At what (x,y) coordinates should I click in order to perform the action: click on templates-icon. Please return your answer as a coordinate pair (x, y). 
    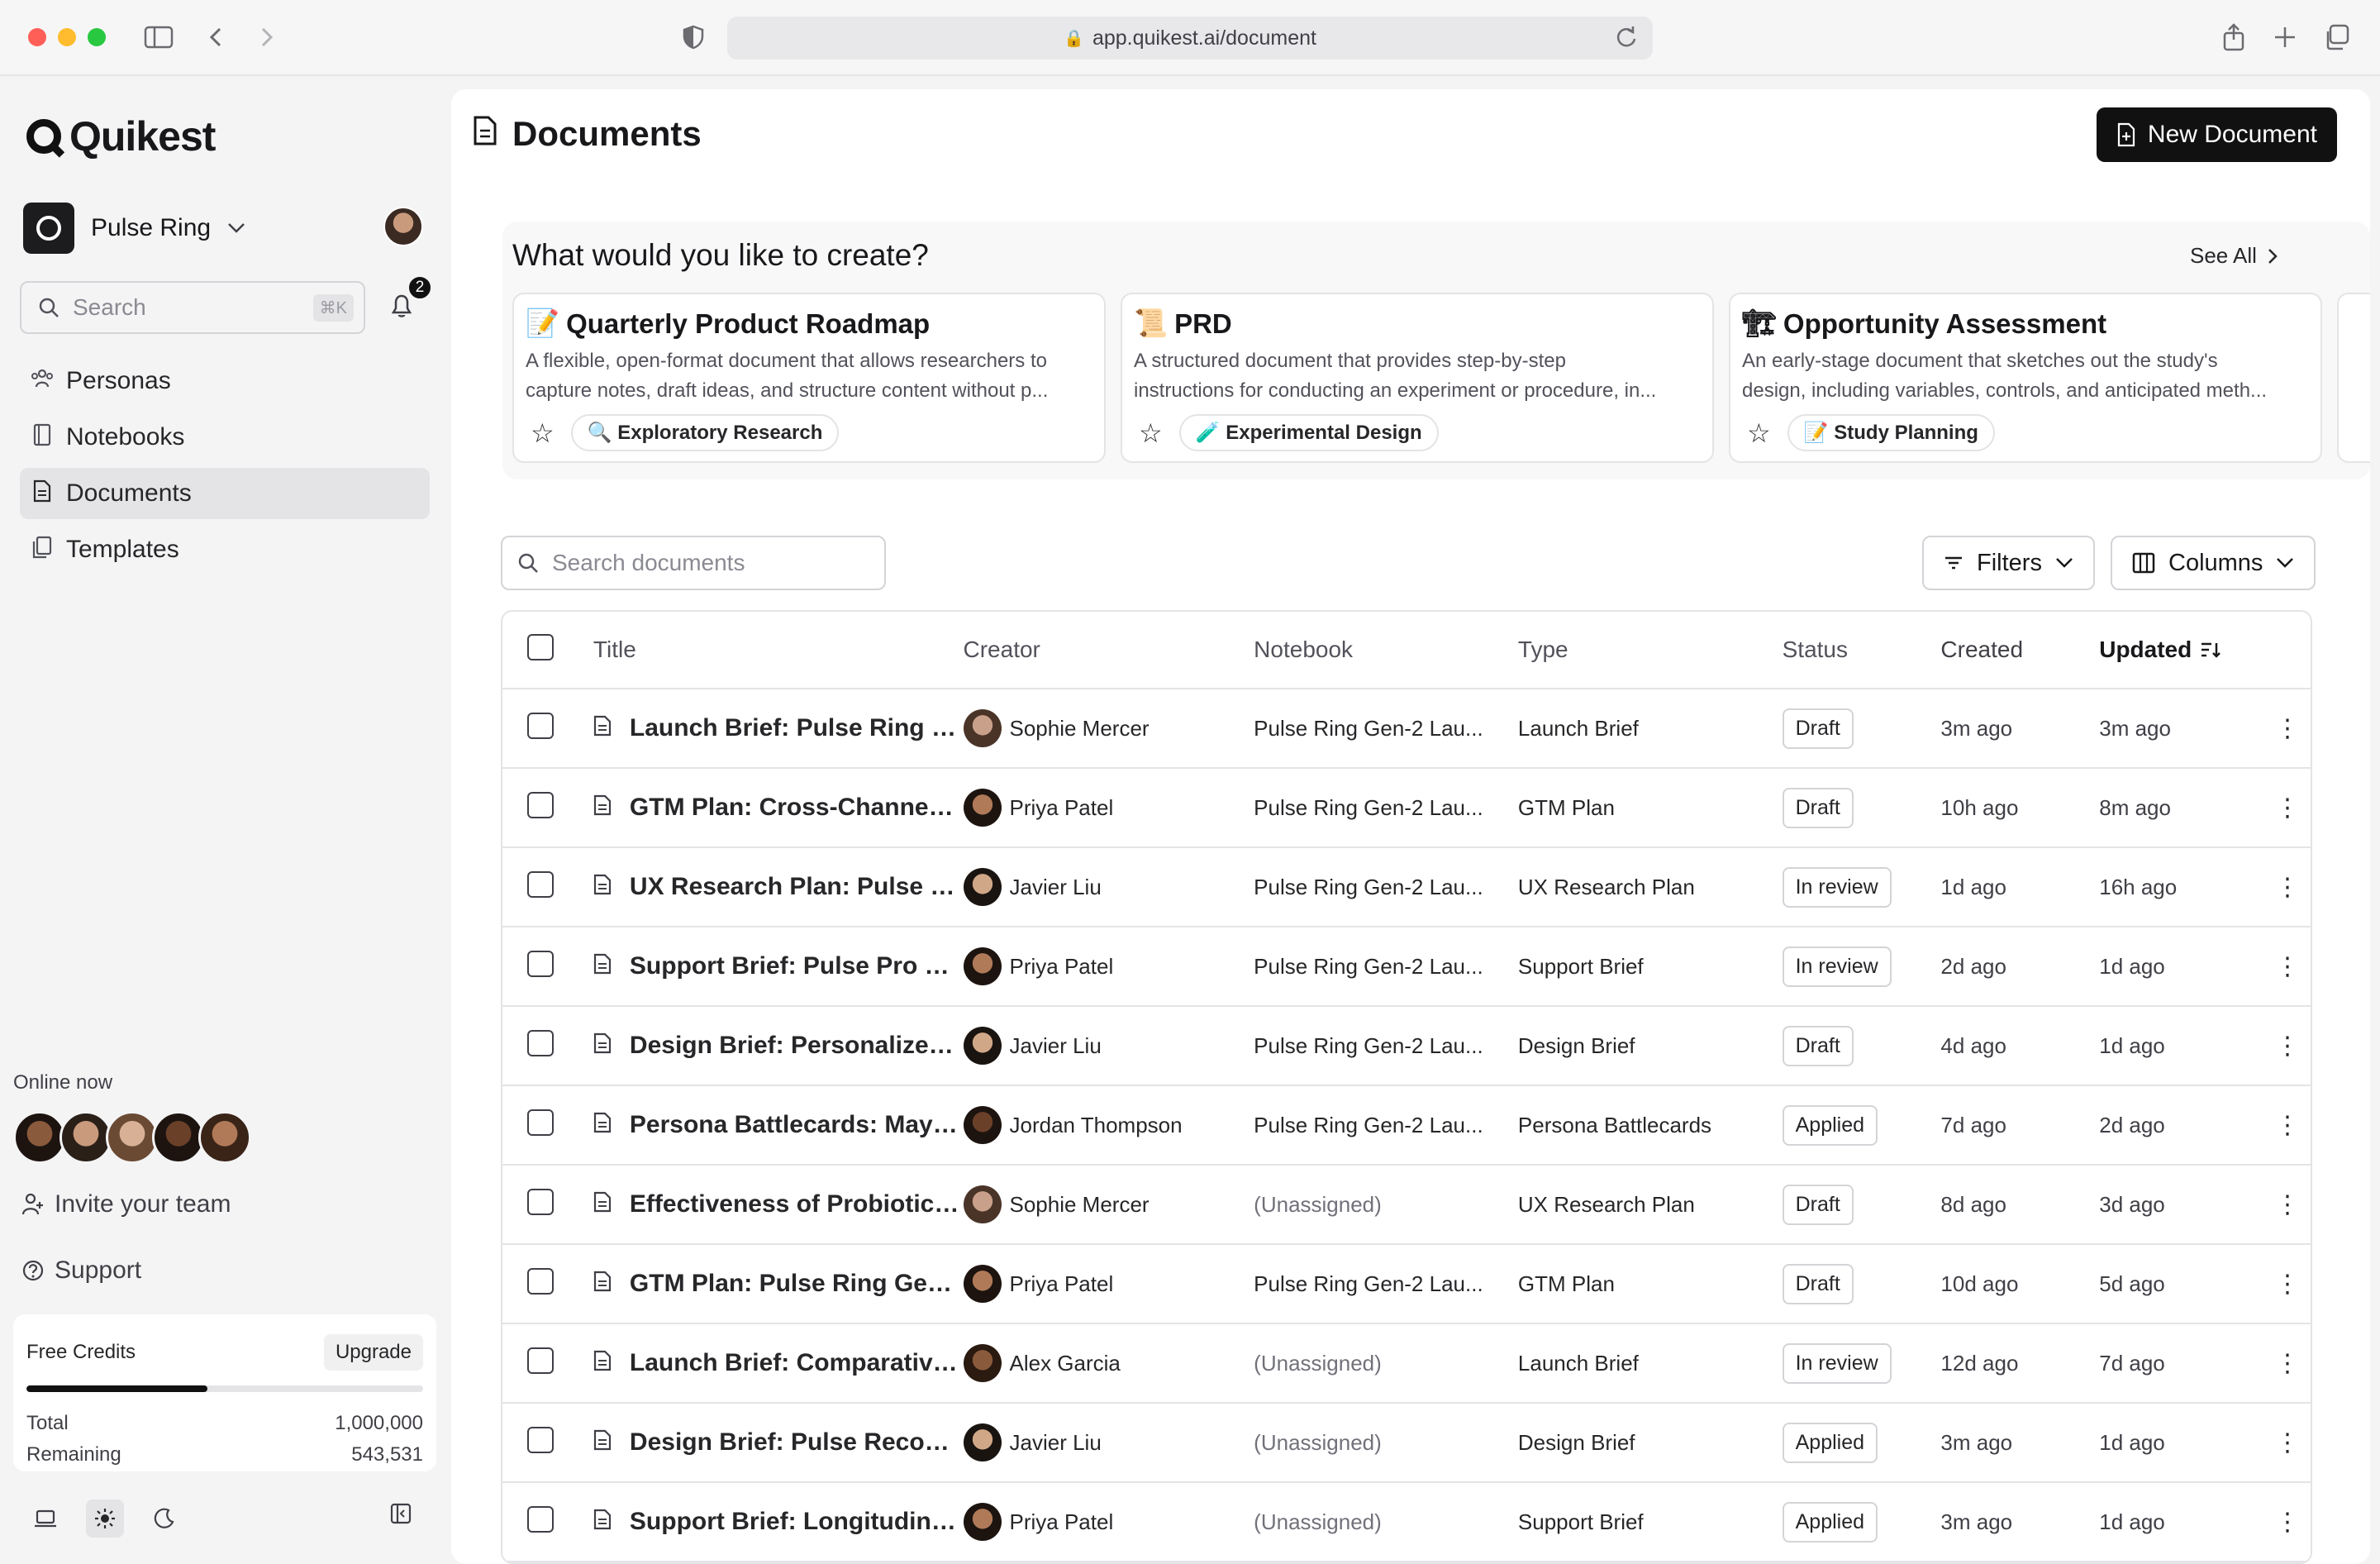
    Looking at the image, I should click on (42, 550).